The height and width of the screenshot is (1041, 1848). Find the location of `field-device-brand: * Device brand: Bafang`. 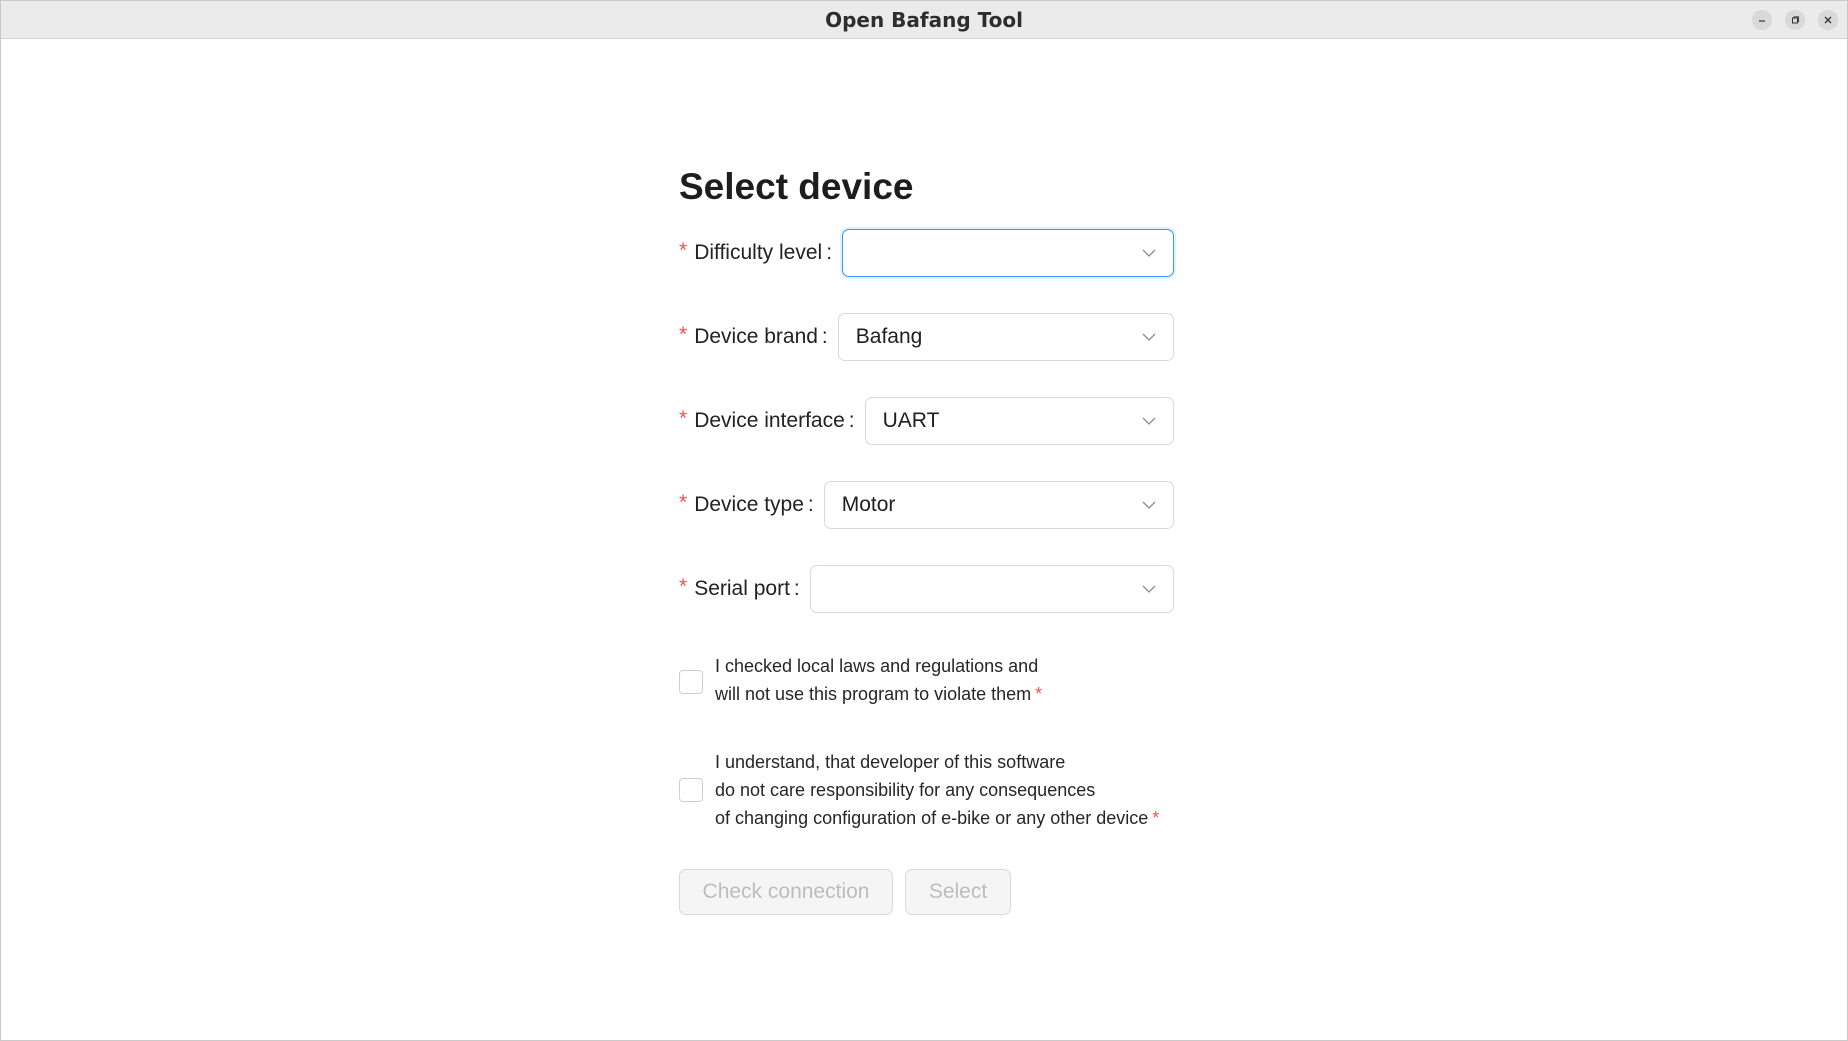

field-device-brand: * Device brand: Bafang is located at coordinates (926, 337).